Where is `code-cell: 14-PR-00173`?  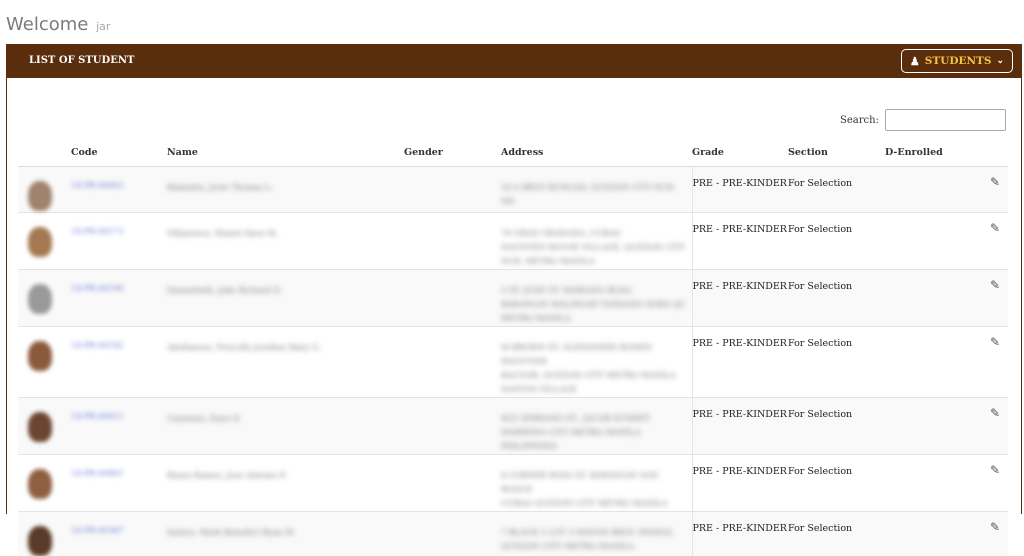 code-cell: 14-PR-00173 is located at coordinates (119, 241).